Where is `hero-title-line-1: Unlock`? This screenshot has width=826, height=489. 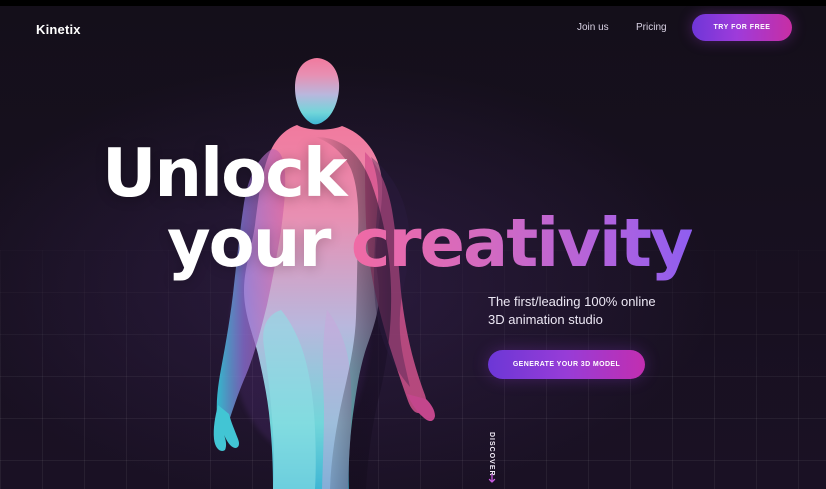
hero-title-line-1: Unlock is located at coordinates (224, 173).